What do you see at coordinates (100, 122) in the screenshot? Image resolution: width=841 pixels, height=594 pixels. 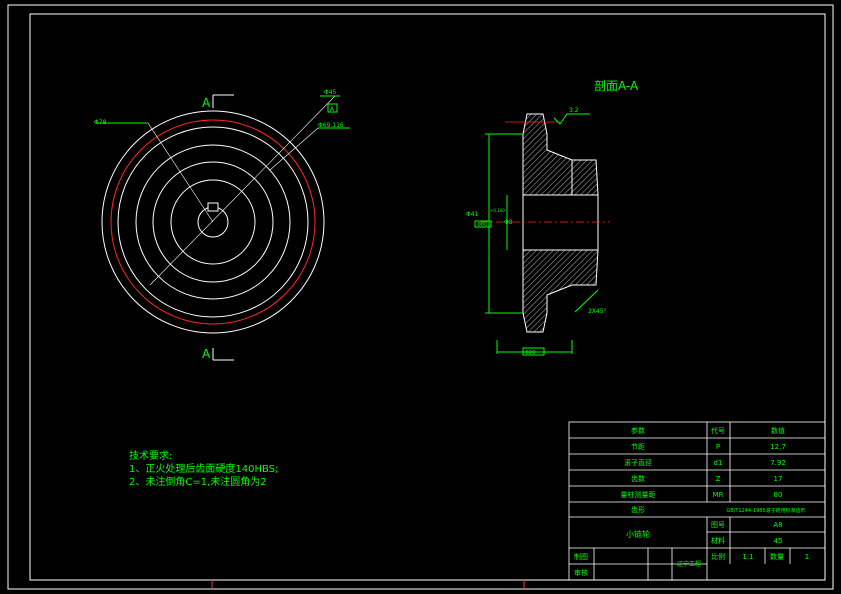 I see `dim-outer: Φ78` at bounding box center [100, 122].